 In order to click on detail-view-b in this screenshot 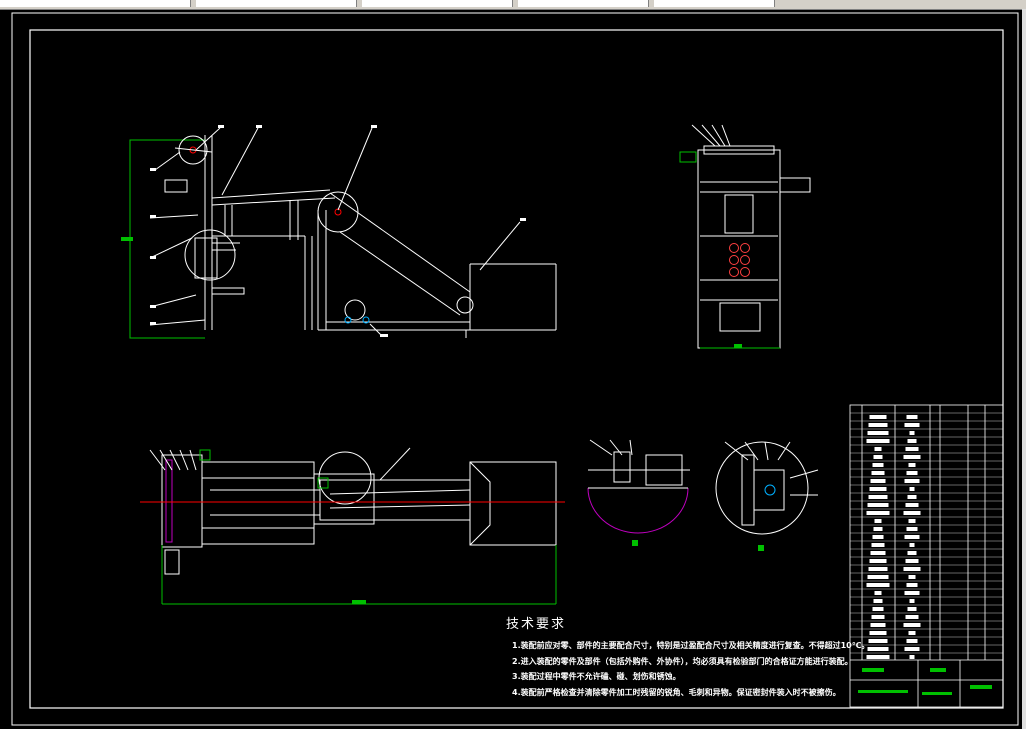, I will do `click(767, 496)`.